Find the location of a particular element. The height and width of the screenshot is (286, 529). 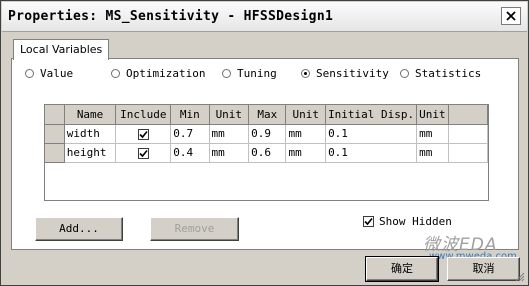

resize-grip-icon is located at coordinates (519, 276).